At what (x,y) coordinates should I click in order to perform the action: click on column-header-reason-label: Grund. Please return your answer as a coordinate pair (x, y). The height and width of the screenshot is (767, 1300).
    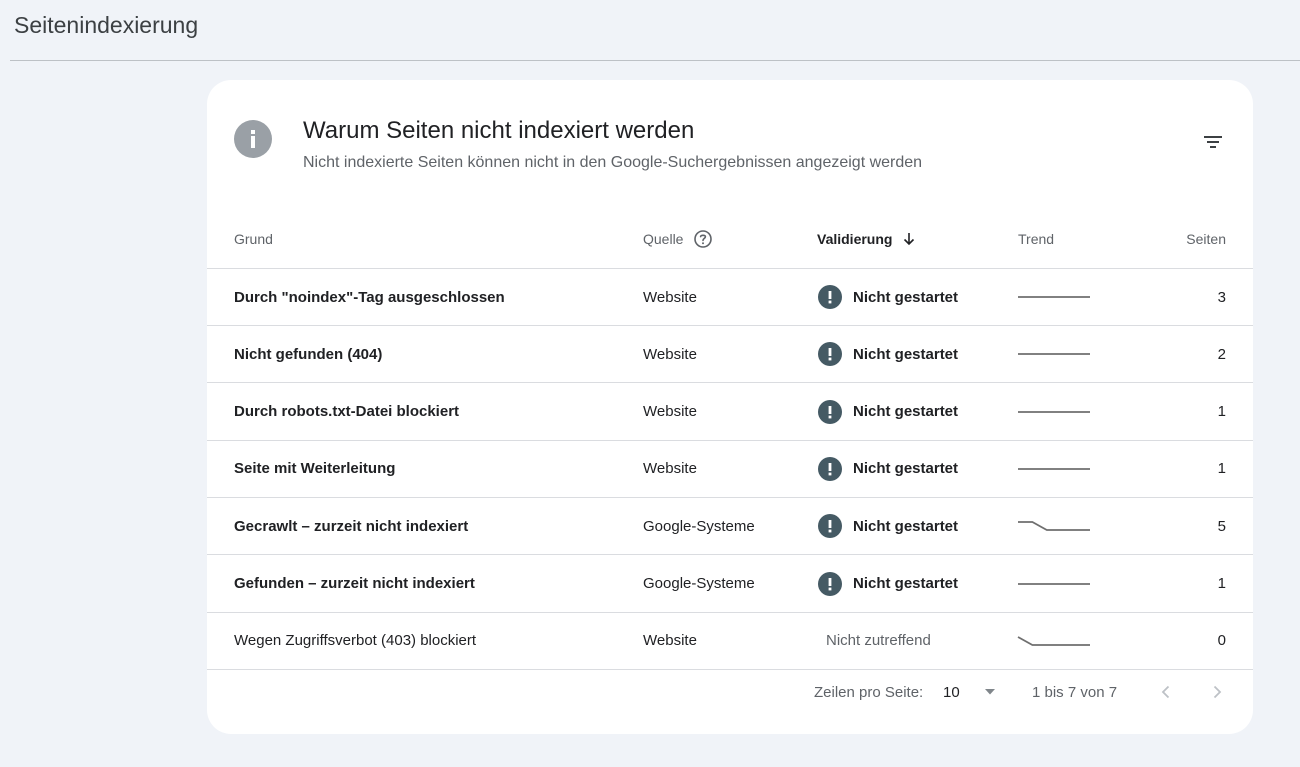
    Looking at the image, I should click on (253, 239).